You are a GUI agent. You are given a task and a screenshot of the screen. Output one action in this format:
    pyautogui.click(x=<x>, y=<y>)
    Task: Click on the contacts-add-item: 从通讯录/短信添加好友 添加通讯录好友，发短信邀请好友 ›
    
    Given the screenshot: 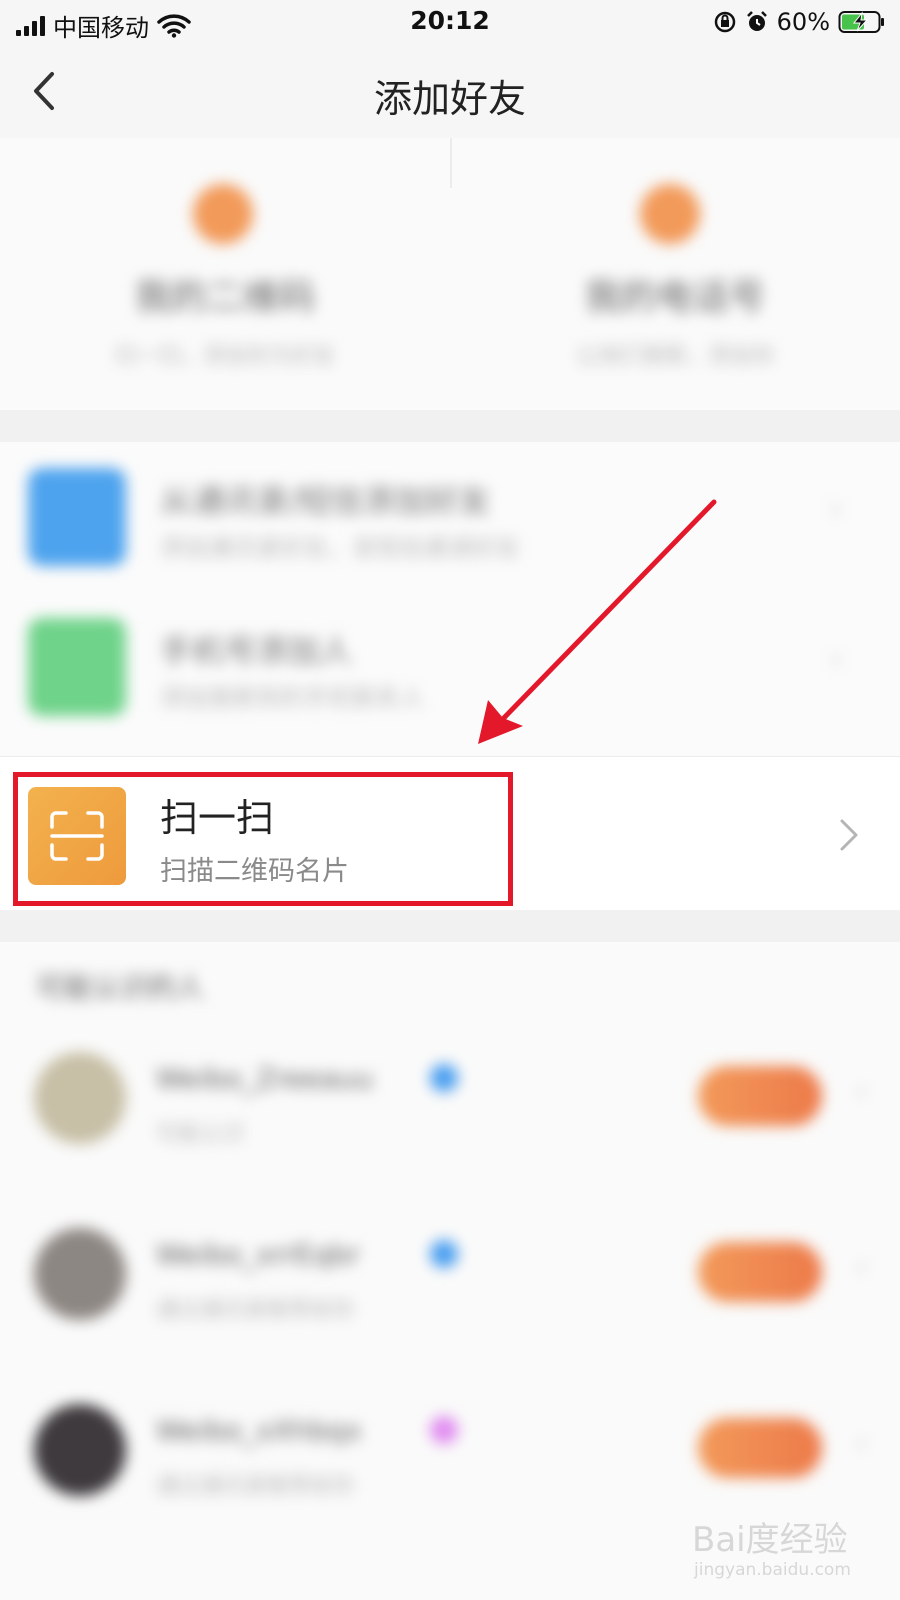 What is the action you would take?
    pyautogui.click(x=450, y=517)
    